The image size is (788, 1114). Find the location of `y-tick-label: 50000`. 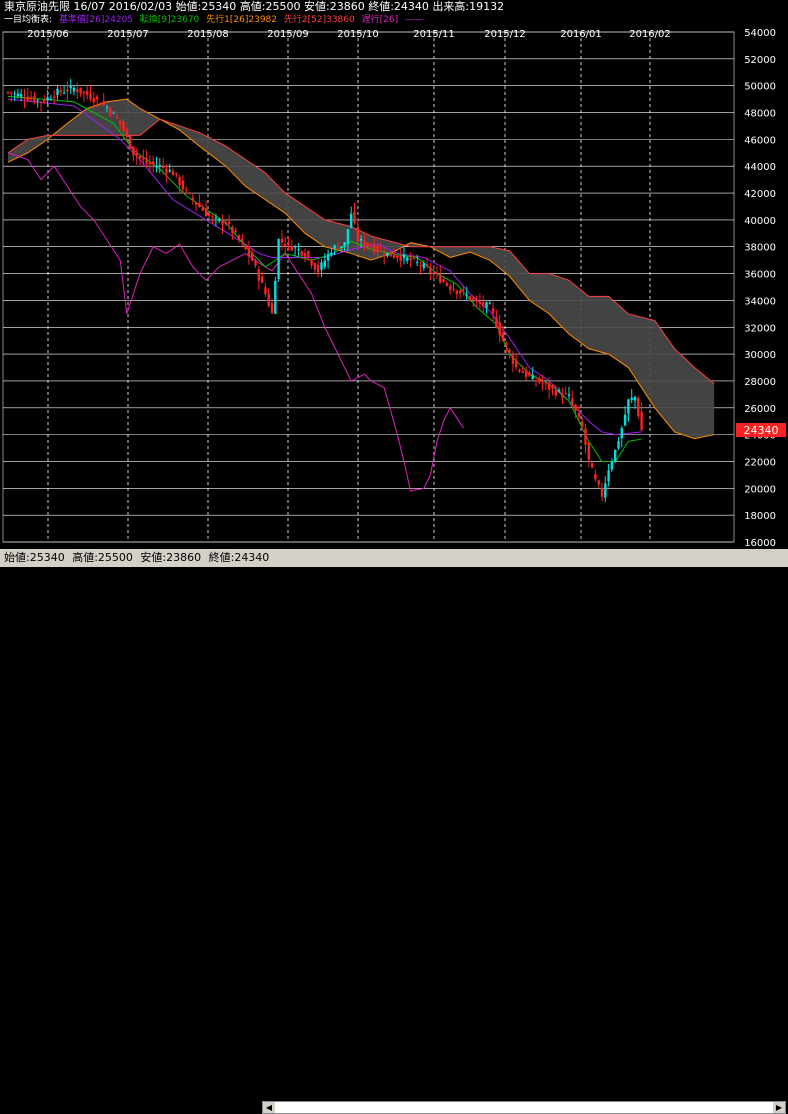

y-tick-label: 50000 is located at coordinates (760, 87).